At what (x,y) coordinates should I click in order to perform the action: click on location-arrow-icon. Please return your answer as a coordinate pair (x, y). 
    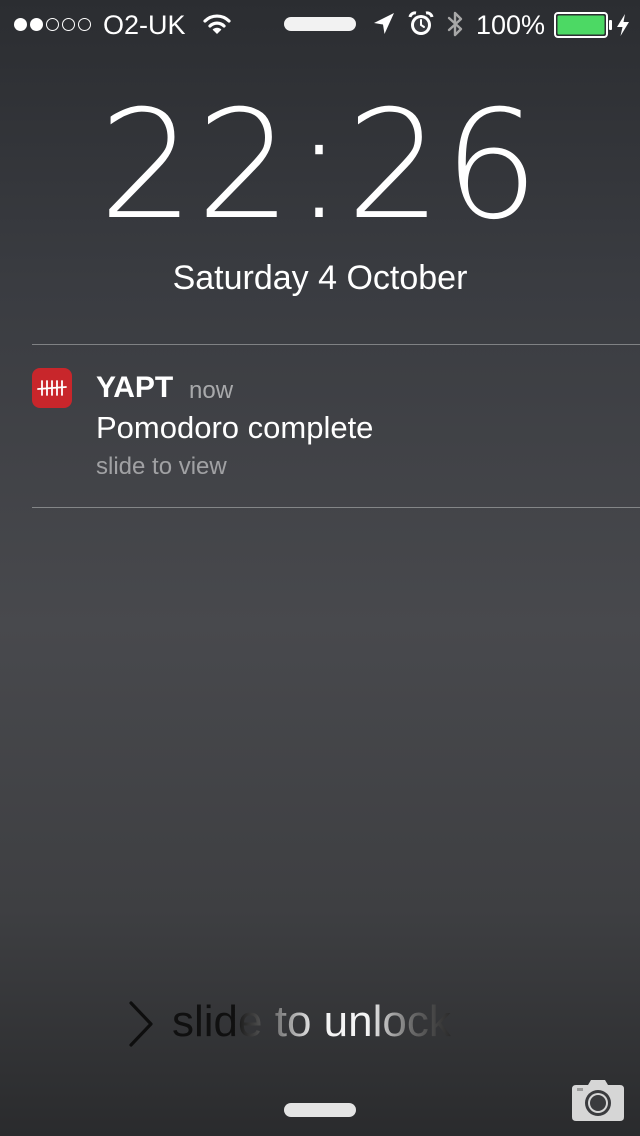
    Looking at the image, I should click on (384, 23).